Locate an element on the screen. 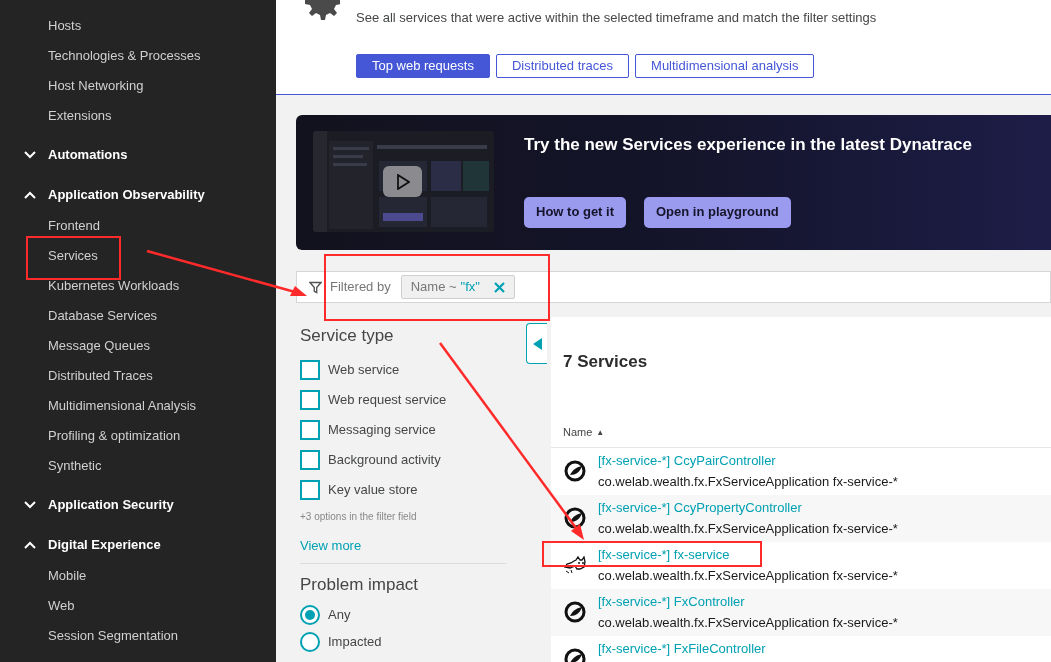 This screenshot has width=1051, height=662. filter-label: Filtered by is located at coordinates (360, 287).